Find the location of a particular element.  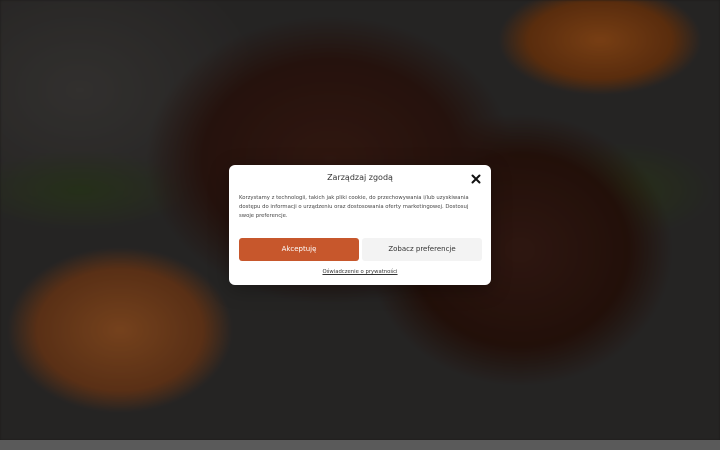

view-preferences-button: Zobacz preferencje is located at coordinates (422, 249).